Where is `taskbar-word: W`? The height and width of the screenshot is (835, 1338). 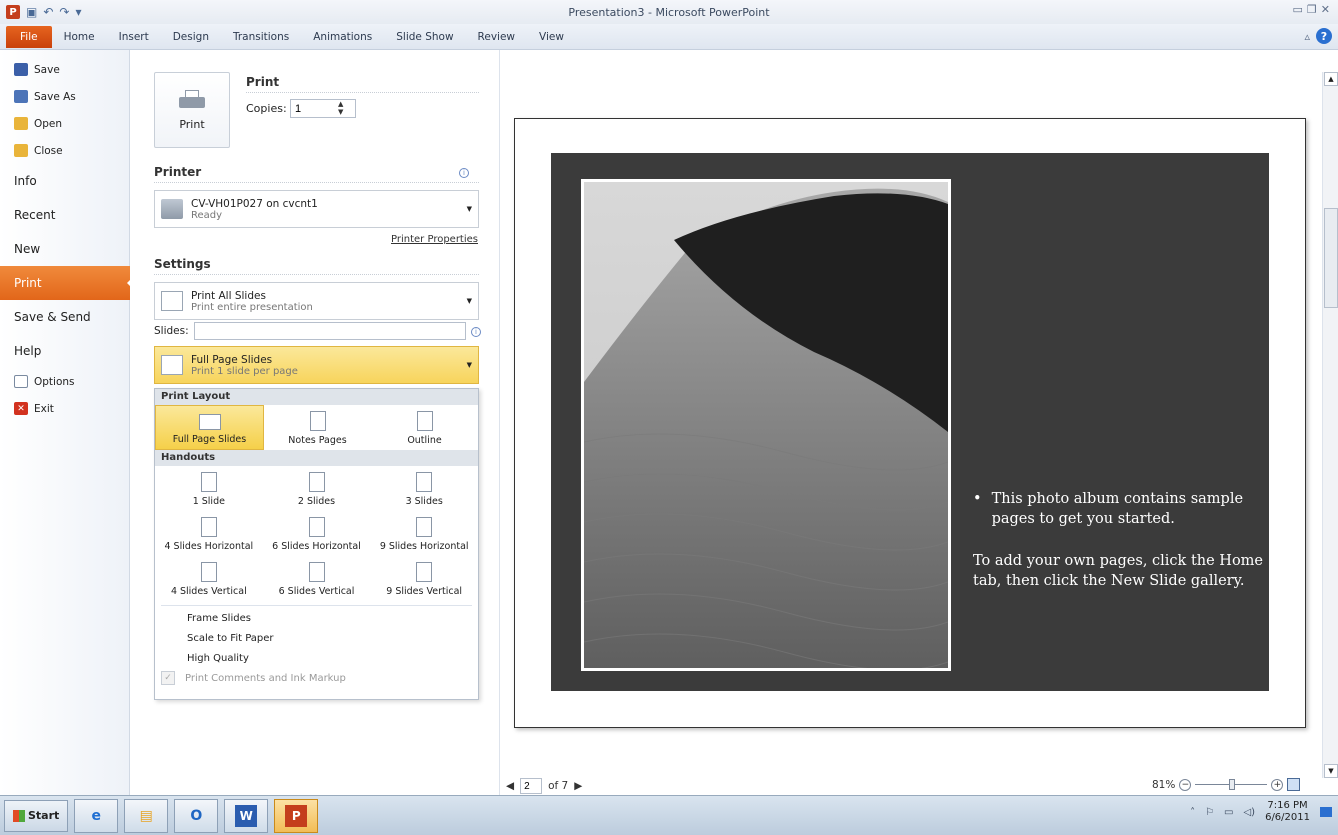
taskbar-word: W is located at coordinates (246, 815).